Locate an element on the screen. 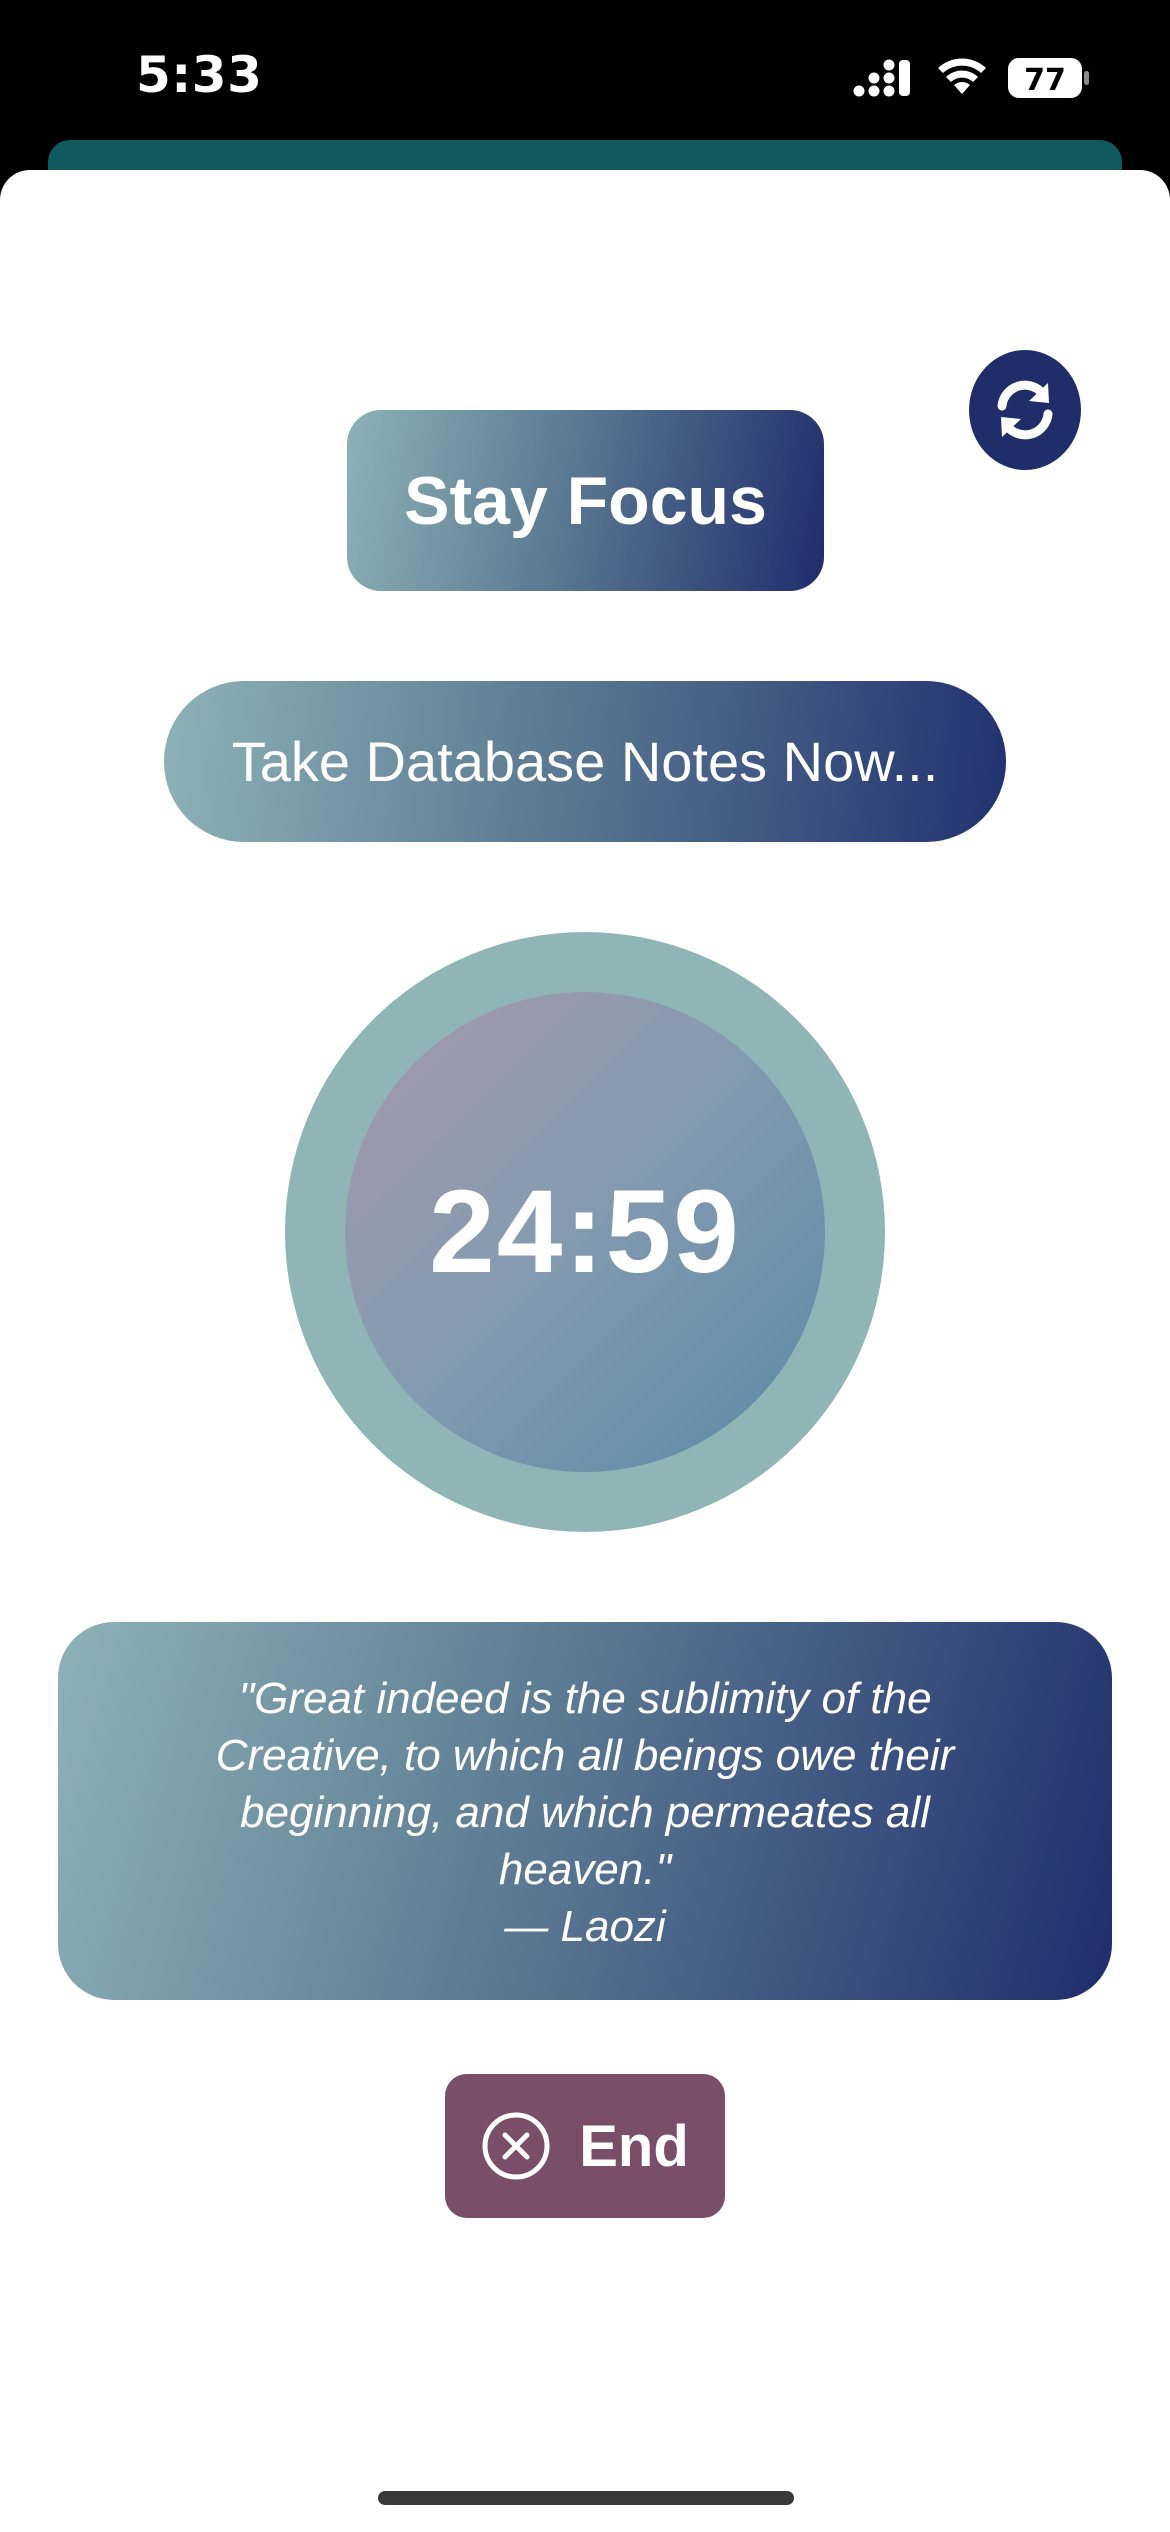 Image resolution: width=1170 pixels, height=2532 pixels. timer-face: 24:59 is located at coordinates (585, 1232).